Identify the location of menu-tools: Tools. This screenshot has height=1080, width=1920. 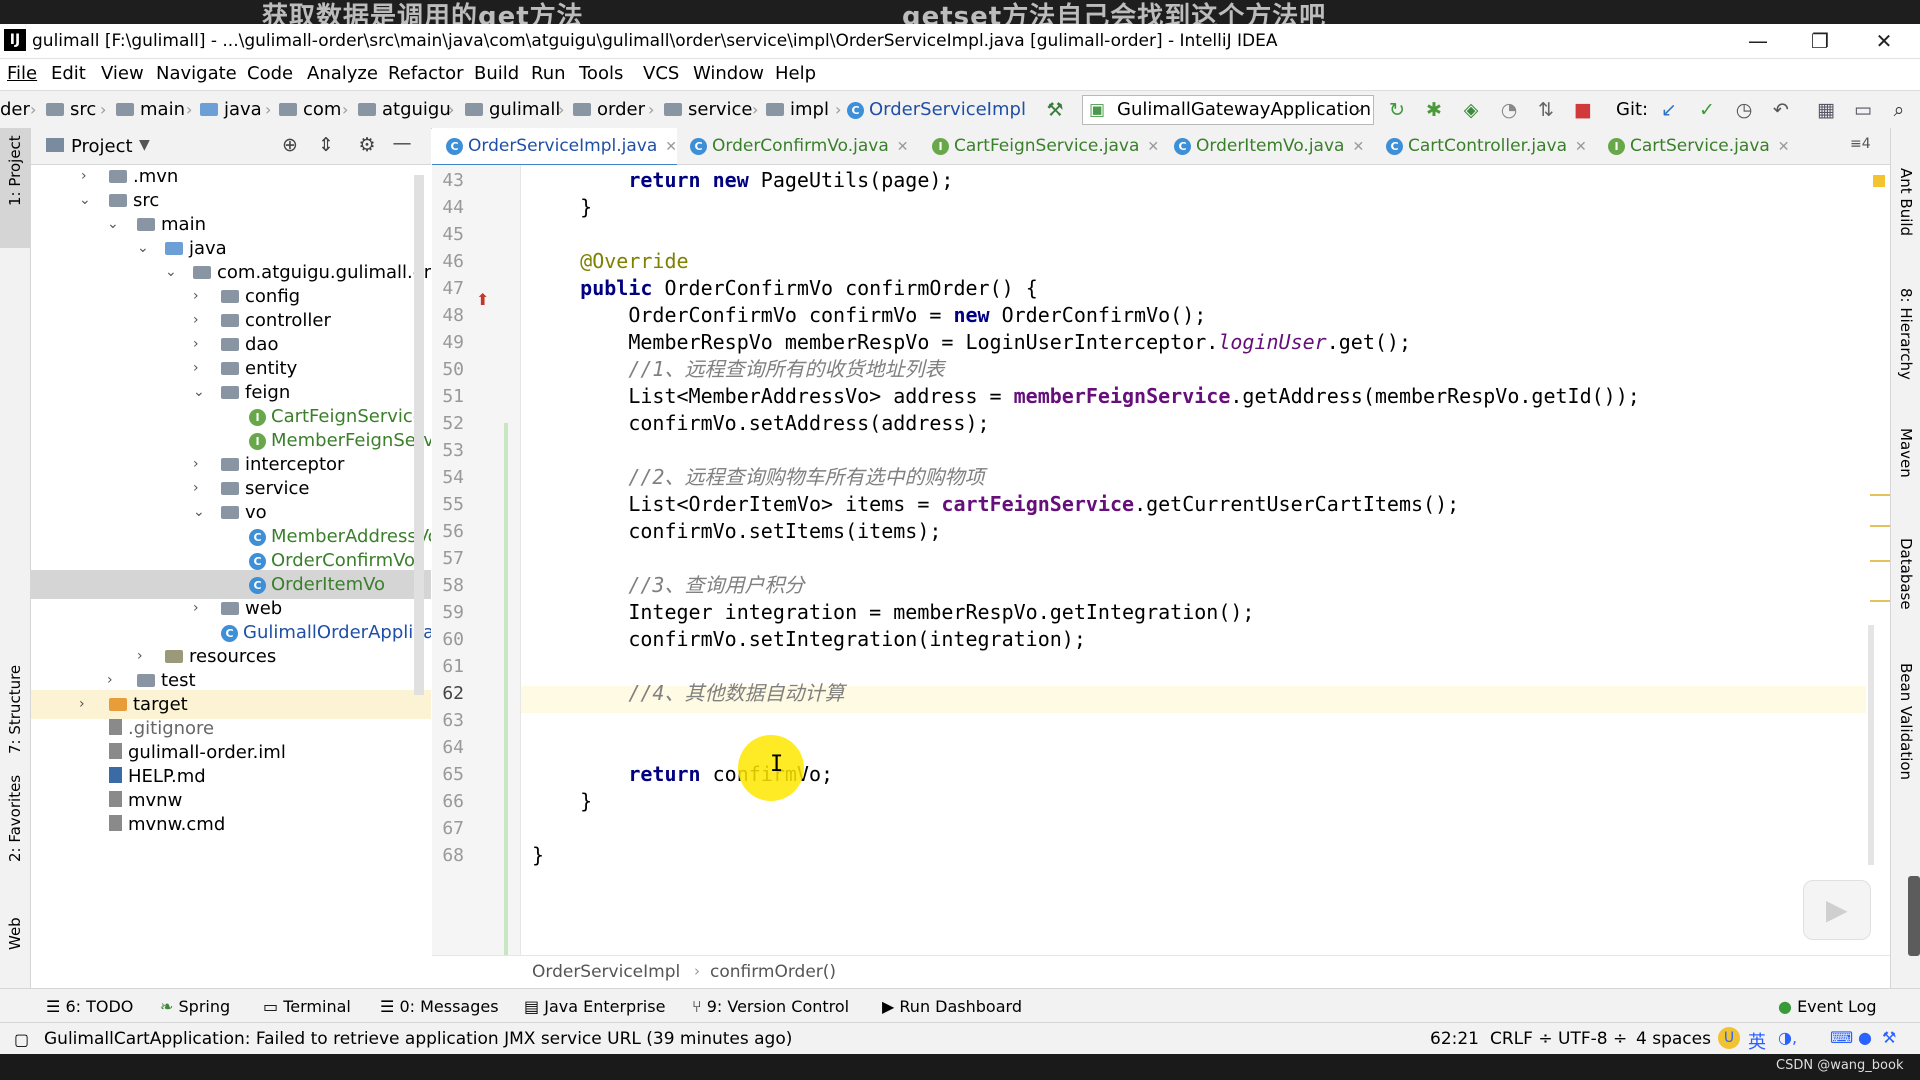
(601, 73).